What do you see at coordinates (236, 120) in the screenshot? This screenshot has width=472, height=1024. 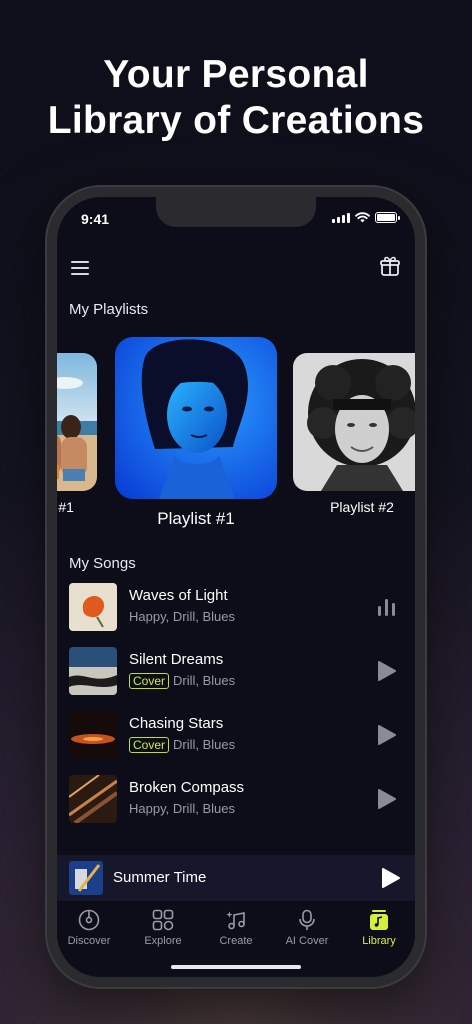 I see `headline-line-2: Library of Creations` at bounding box center [236, 120].